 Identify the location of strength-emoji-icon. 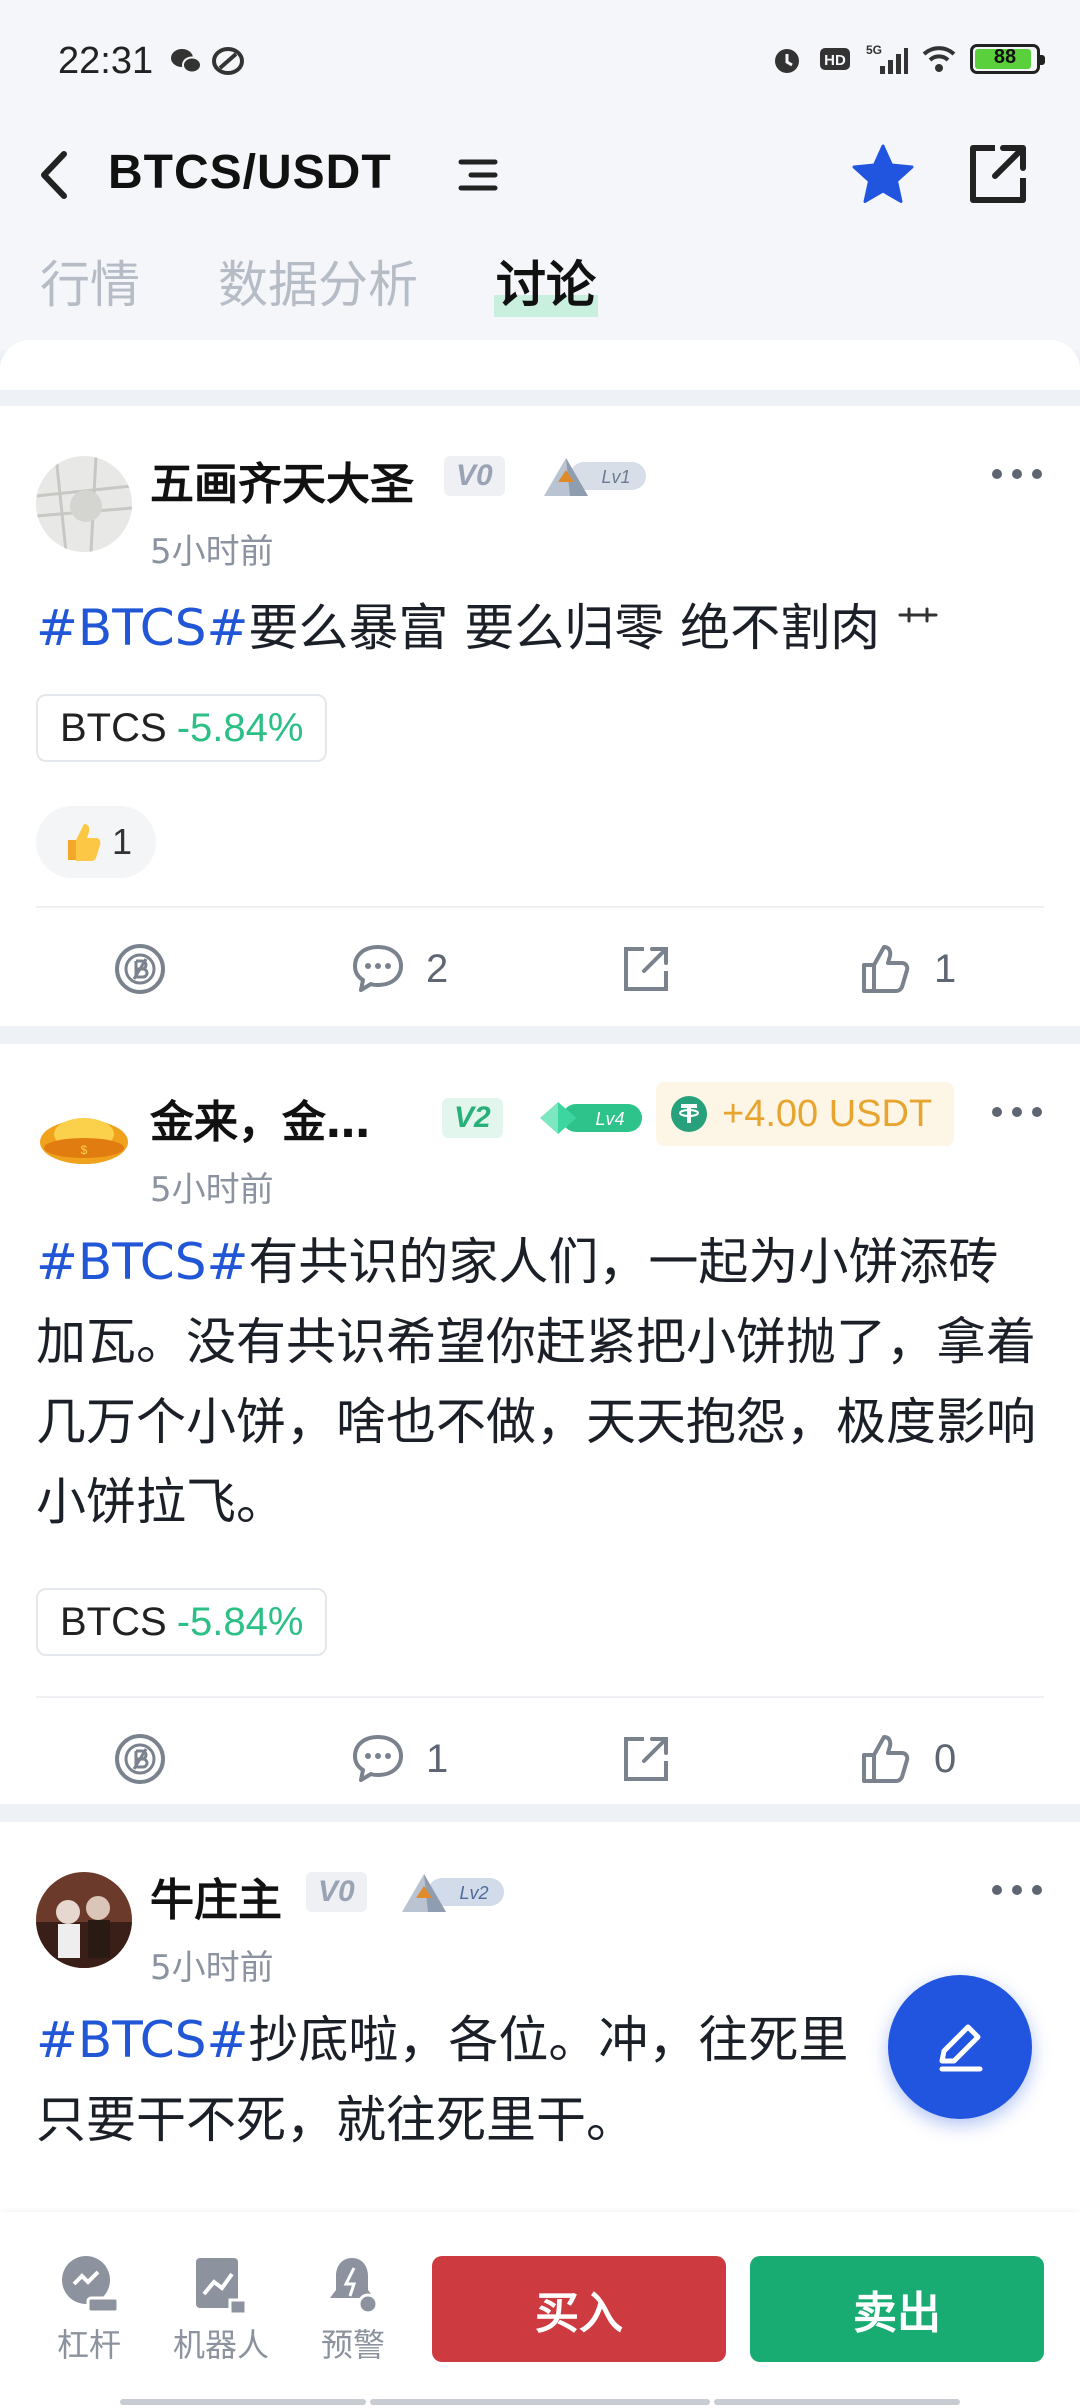
(918, 615).